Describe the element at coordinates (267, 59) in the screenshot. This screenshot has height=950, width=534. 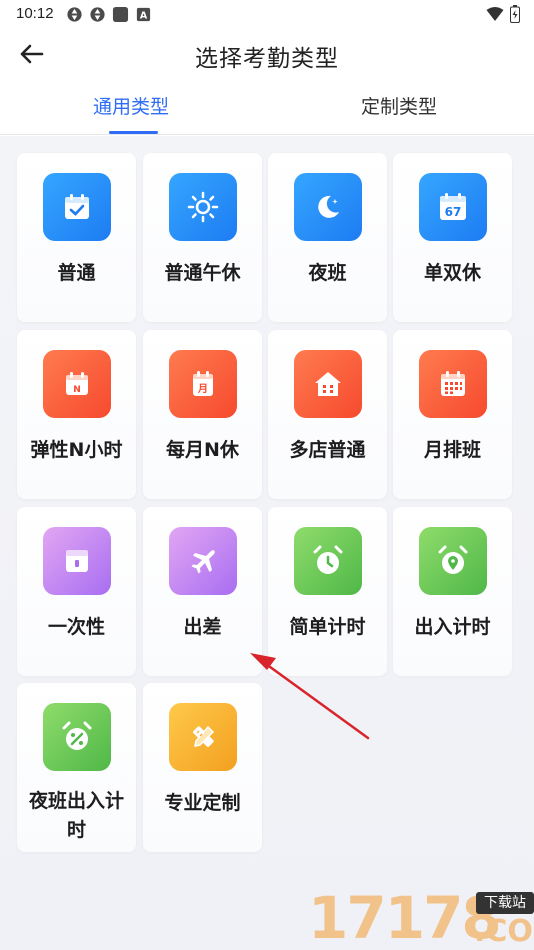
I see `page-title: 选择考勤类型` at that location.